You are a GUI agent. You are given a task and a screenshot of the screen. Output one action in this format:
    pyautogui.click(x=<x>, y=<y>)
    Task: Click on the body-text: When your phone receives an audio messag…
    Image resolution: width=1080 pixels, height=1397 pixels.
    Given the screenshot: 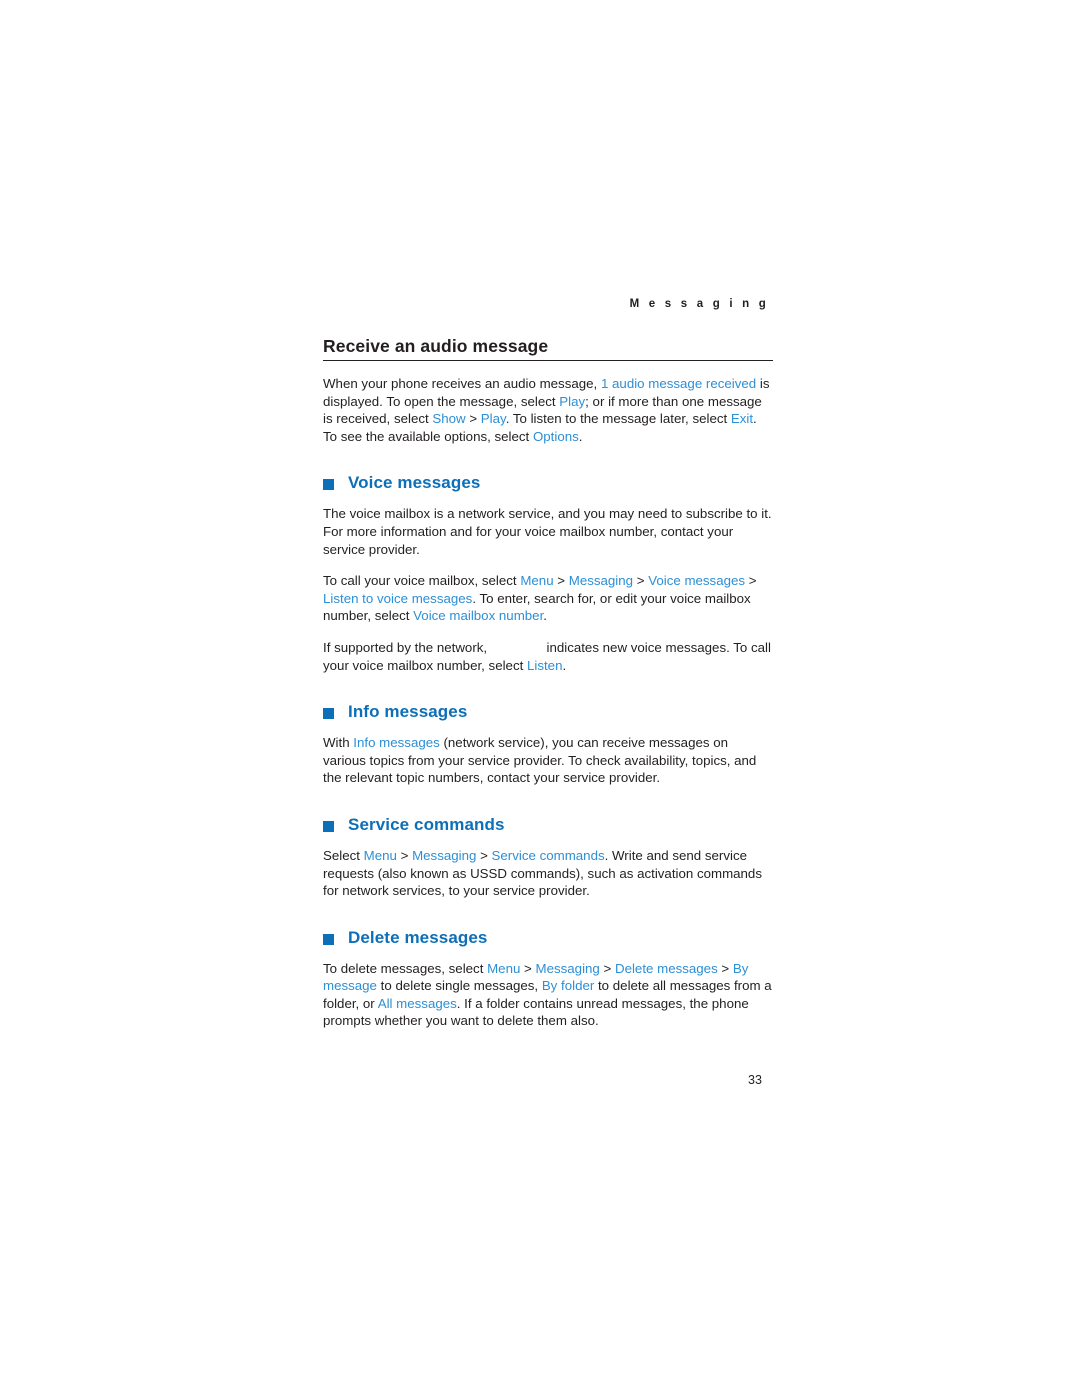 What is the action you would take?
    pyautogui.click(x=462, y=383)
    